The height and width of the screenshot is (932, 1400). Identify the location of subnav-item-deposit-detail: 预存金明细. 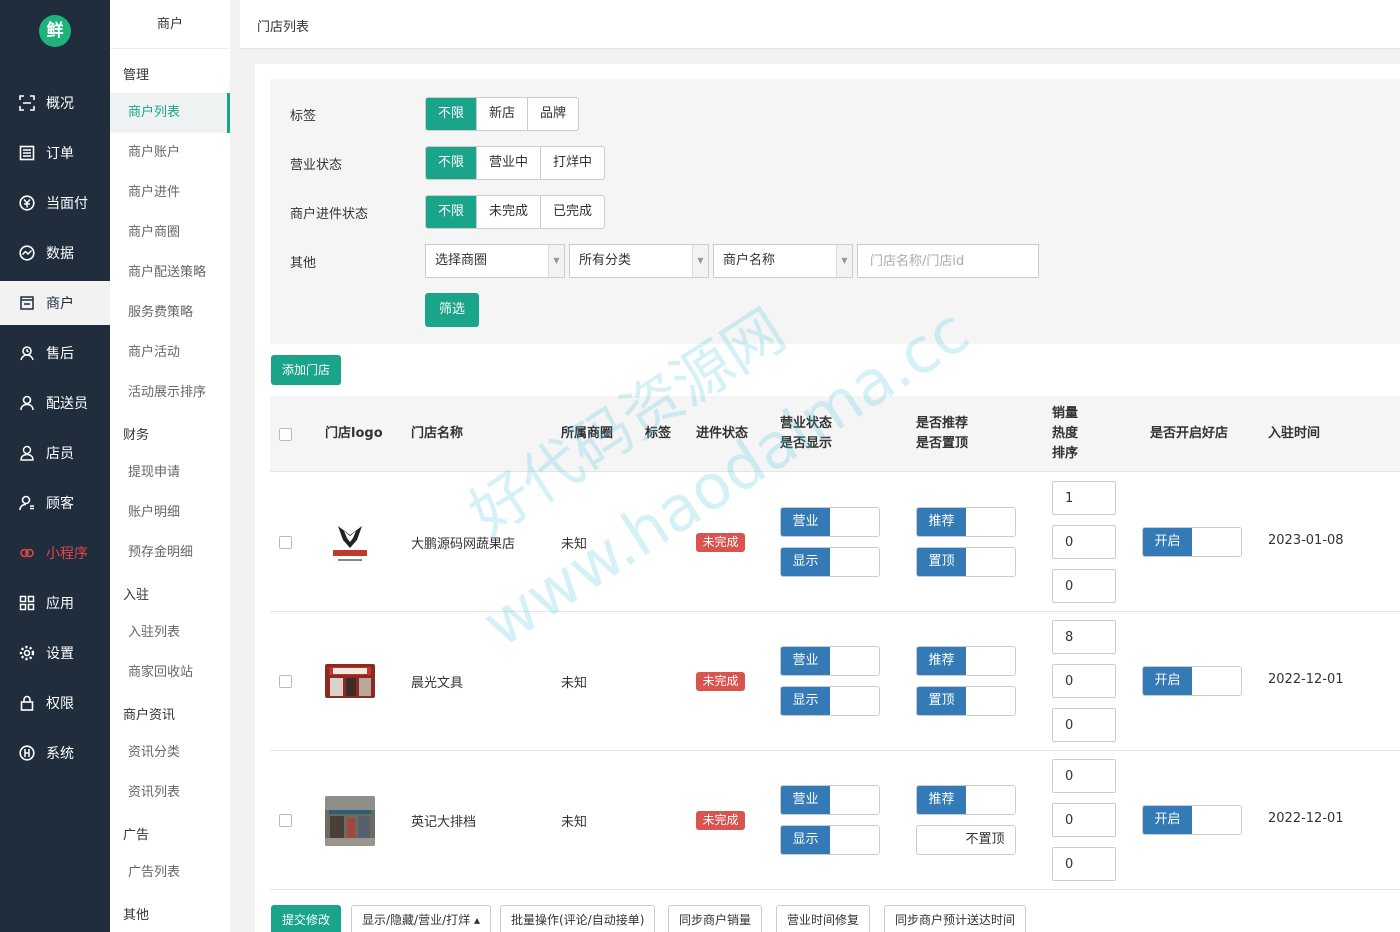
(170, 553).